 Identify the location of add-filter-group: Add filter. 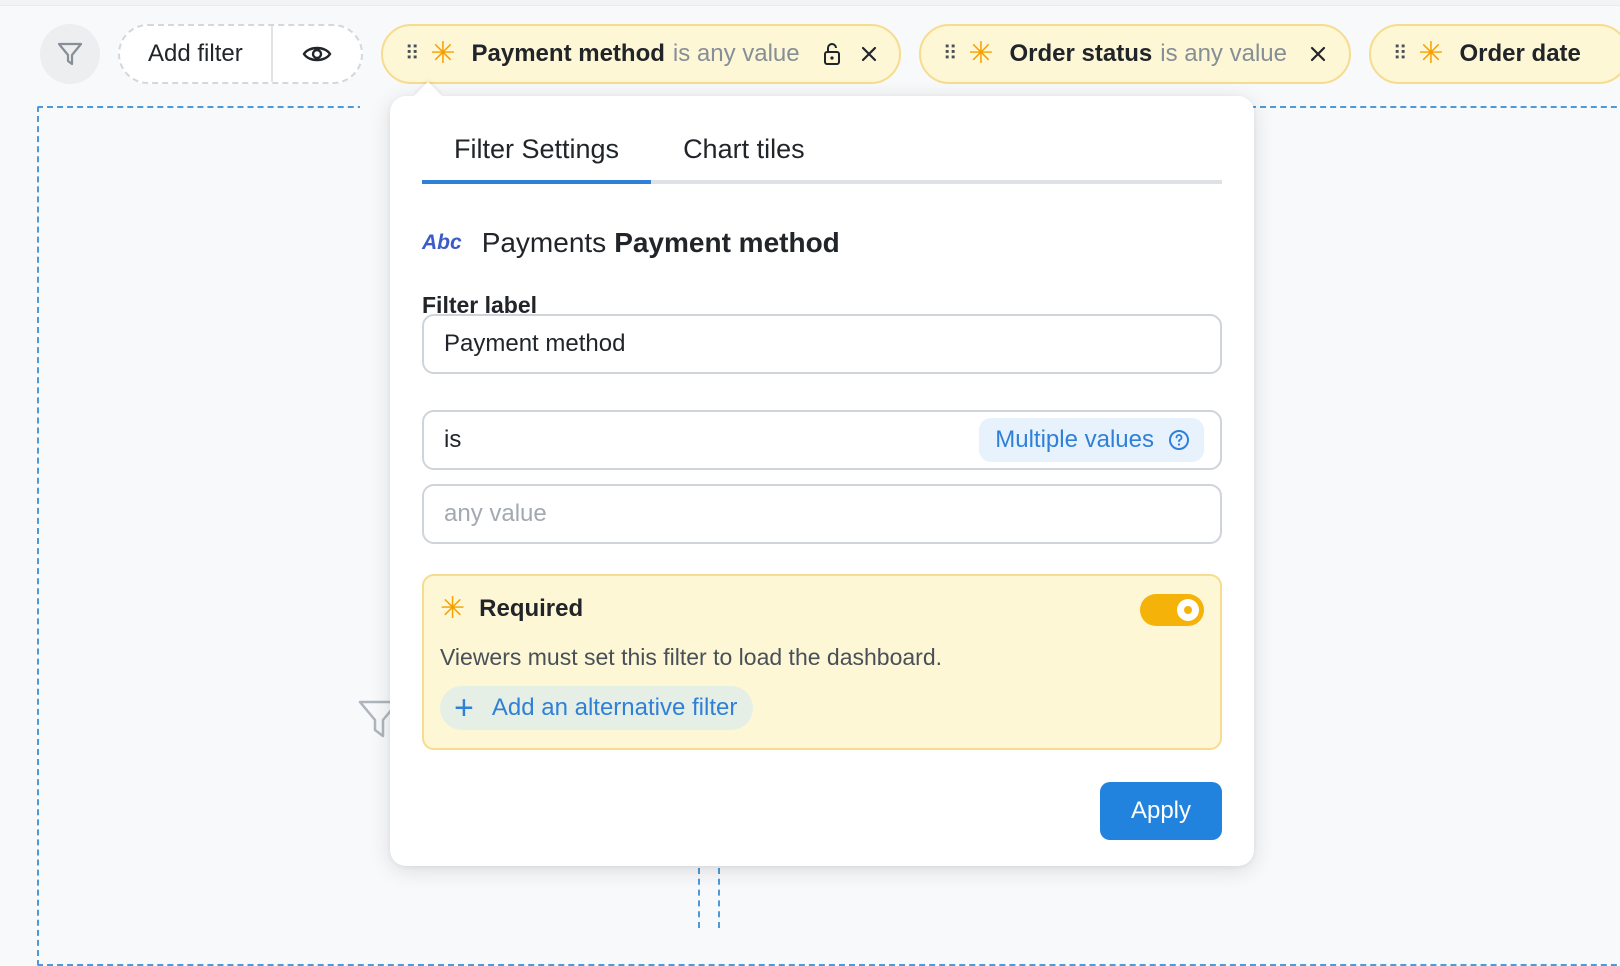
(240, 54).